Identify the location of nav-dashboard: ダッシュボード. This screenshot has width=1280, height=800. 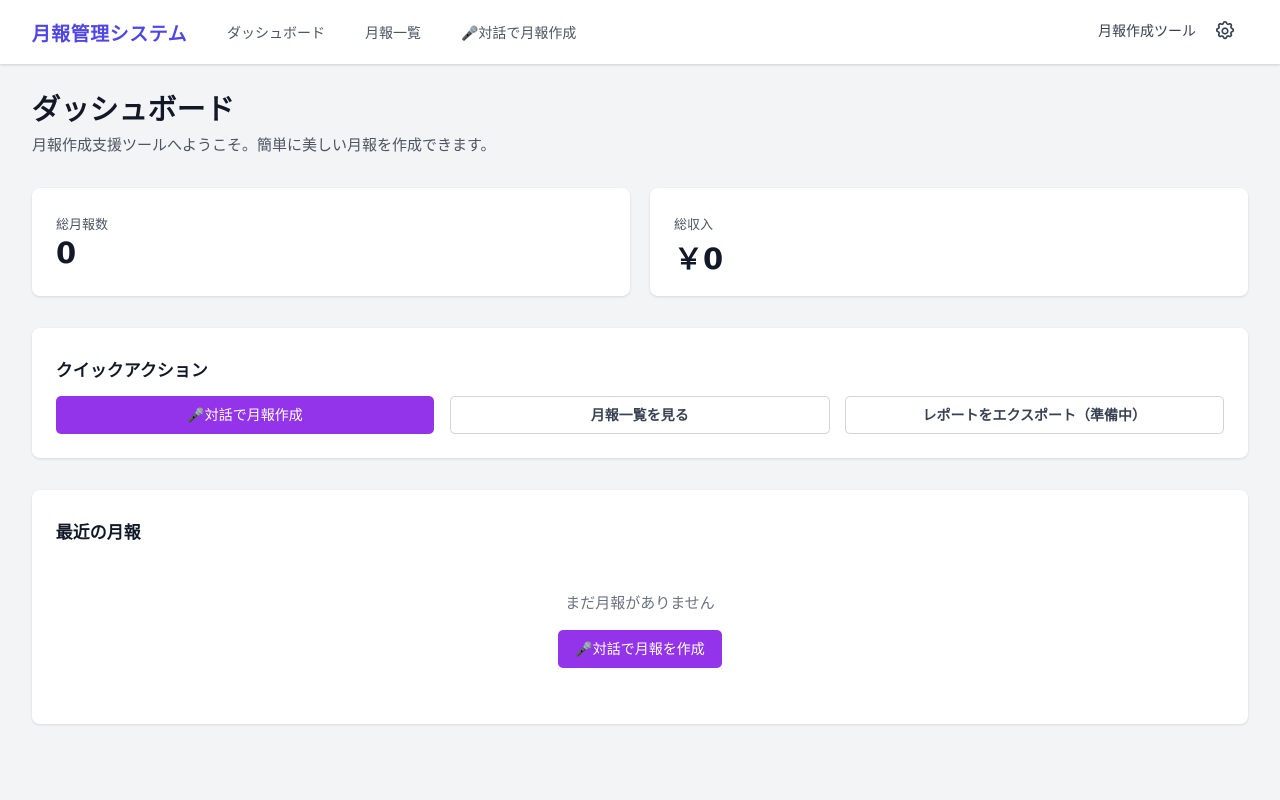
(276, 33).